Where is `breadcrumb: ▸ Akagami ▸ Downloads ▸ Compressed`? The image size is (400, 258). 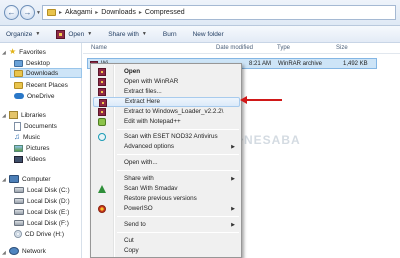 breadcrumb: ▸ Akagami ▸ Downloads ▸ Compressed is located at coordinates (219, 12).